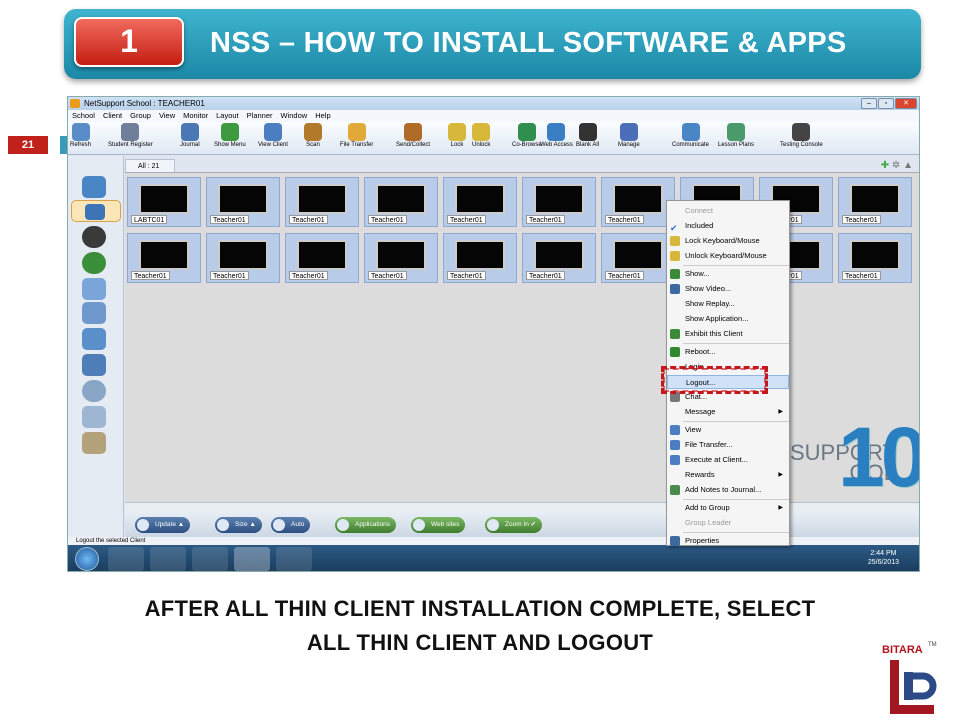 Image resolution: width=960 pixels, height=720 pixels. What do you see at coordinates (313, 135) in the screenshot?
I see `toolbar-button-scan: Scan` at bounding box center [313, 135].